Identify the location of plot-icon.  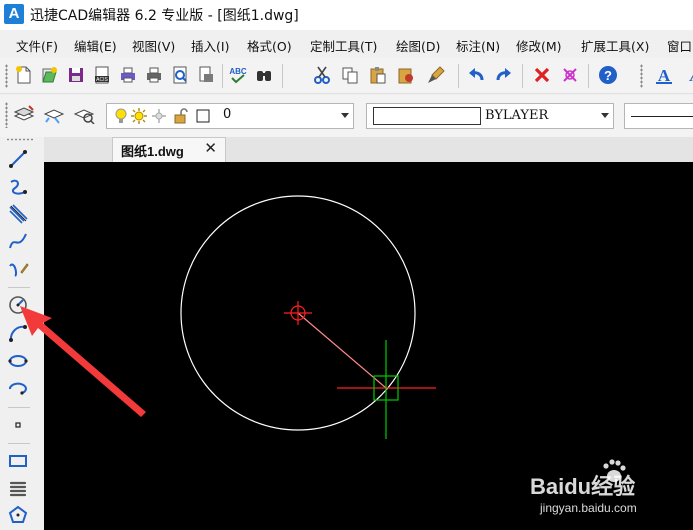
(128, 75).